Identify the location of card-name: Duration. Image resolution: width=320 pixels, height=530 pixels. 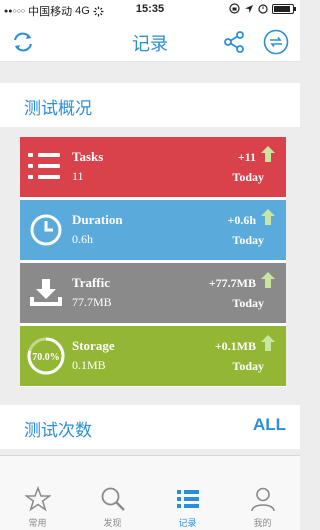
(97, 219).